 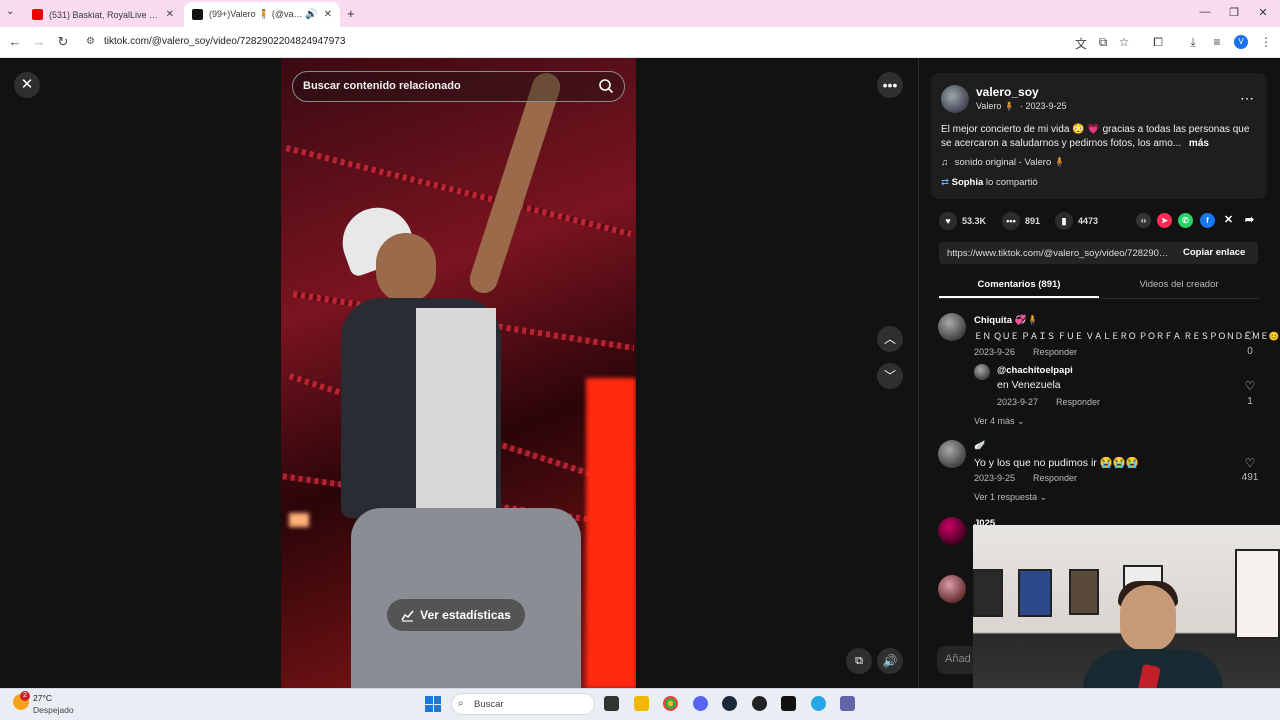 I want to click on view-stats-button: Ver estadísticas, so click(x=456, y=615).